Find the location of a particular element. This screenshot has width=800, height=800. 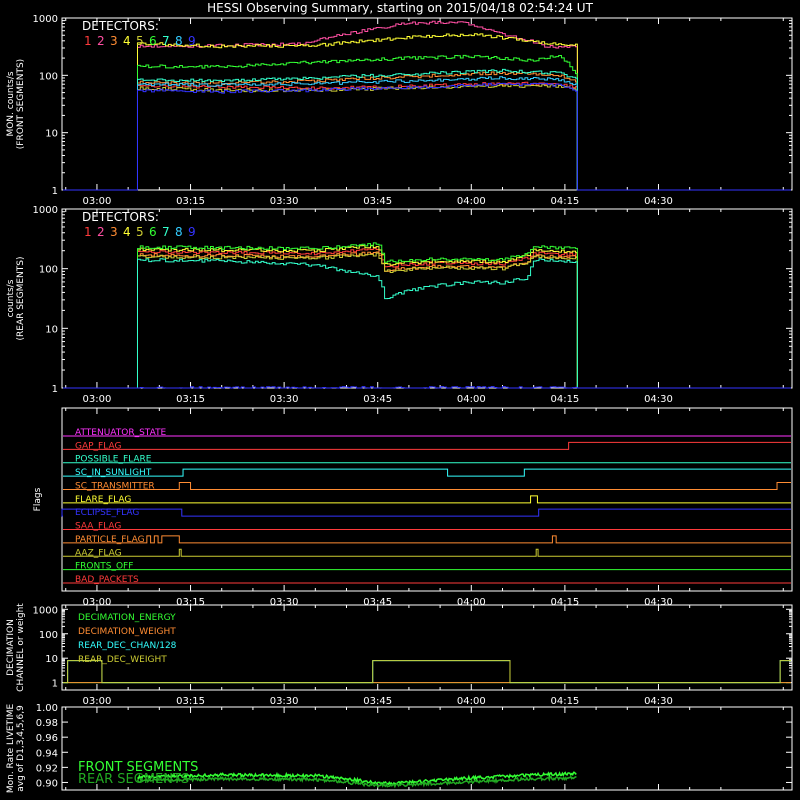

flag-label: FLARE_FLAG is located at coordinates (103, 500).